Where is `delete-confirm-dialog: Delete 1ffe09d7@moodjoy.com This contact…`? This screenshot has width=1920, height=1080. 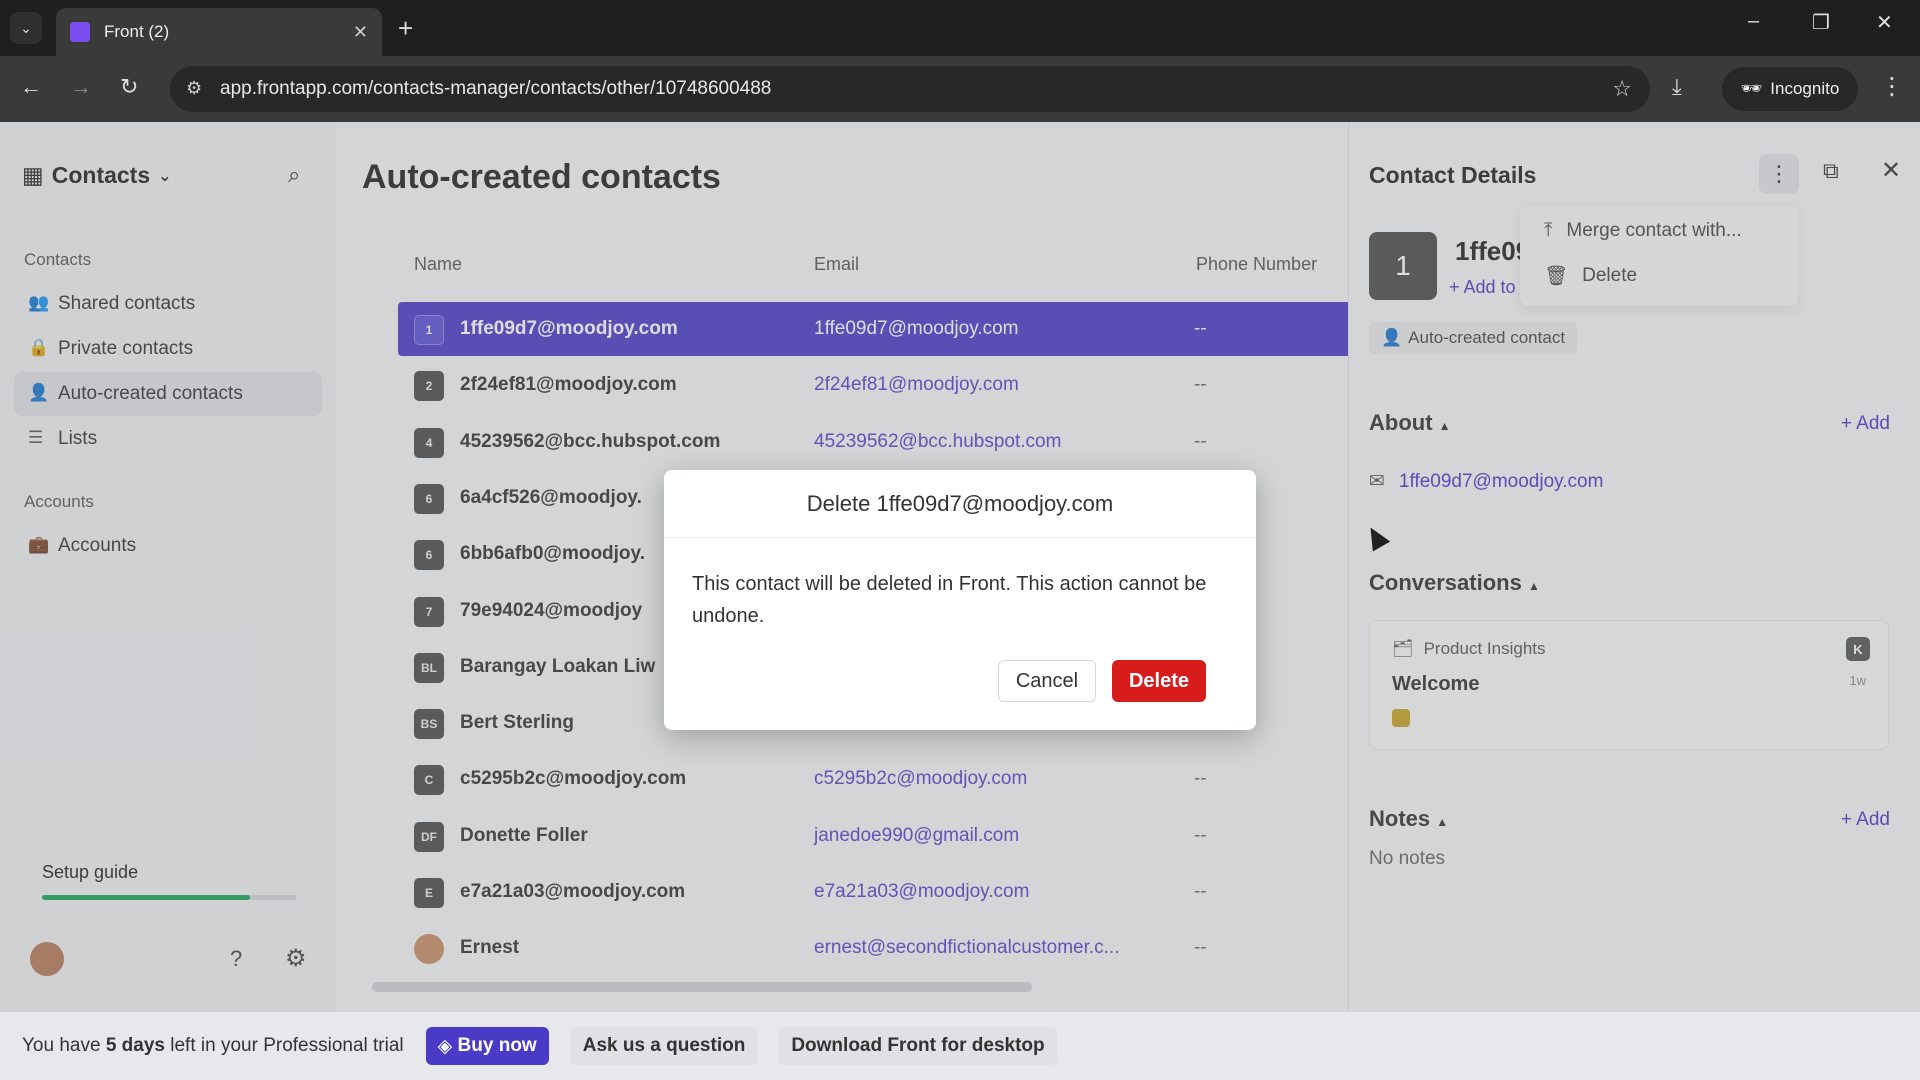
delete-confirm-dialog: Delete 1ffe09d7@moodjoy.com This contact… is located at coordinates (960, 600).